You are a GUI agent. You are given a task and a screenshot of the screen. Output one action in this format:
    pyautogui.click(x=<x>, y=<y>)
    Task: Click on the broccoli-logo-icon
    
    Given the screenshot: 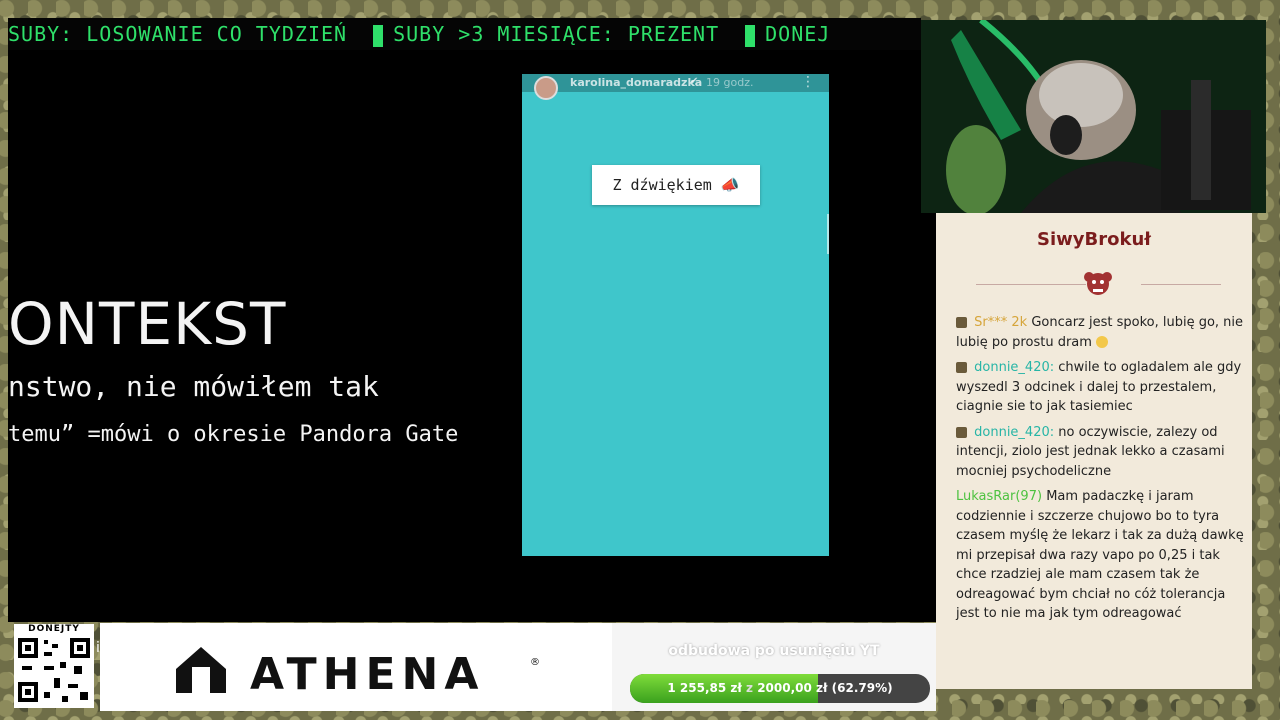 What is the action you would take?
    pyautogui.click(x=1098, y=283)
    